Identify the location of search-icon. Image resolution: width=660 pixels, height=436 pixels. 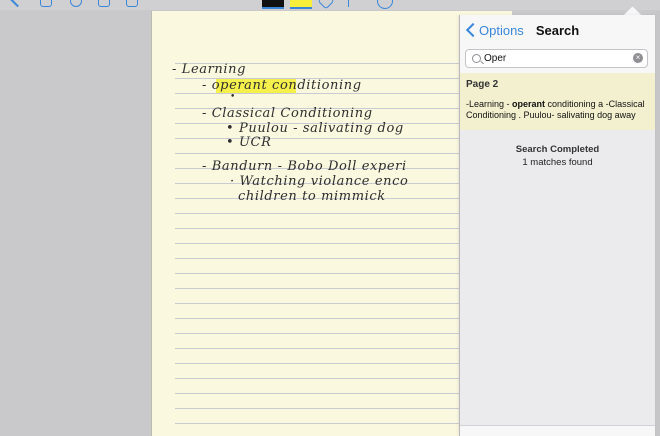
(476, 58).